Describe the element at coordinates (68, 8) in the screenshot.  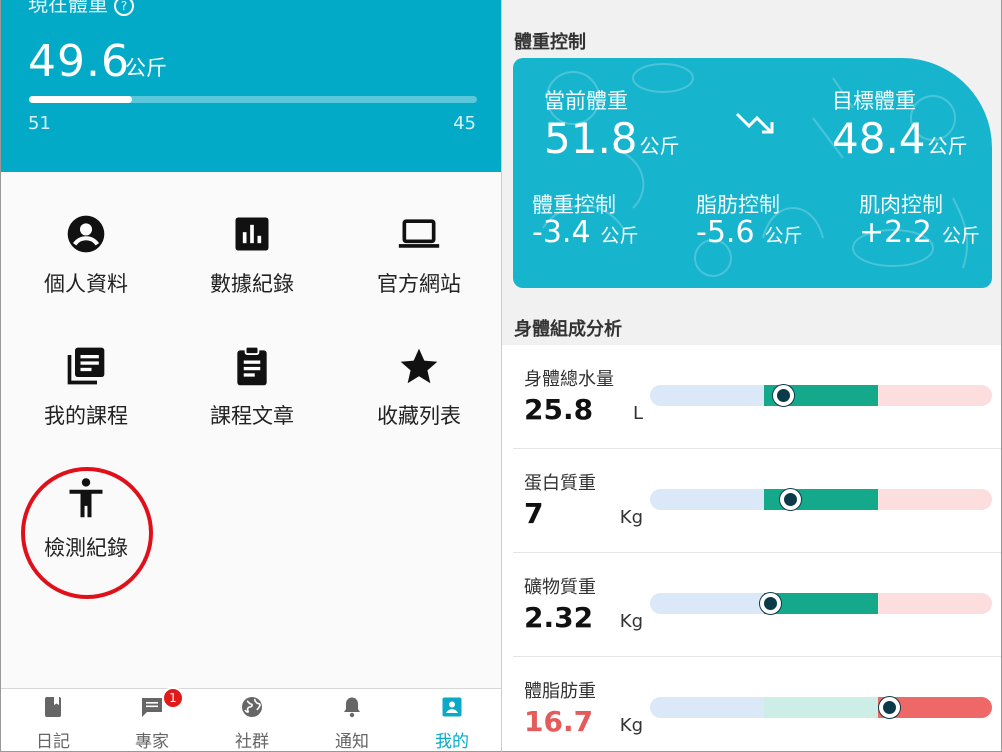
I see `current-weight-label: 現在體重` at that location.